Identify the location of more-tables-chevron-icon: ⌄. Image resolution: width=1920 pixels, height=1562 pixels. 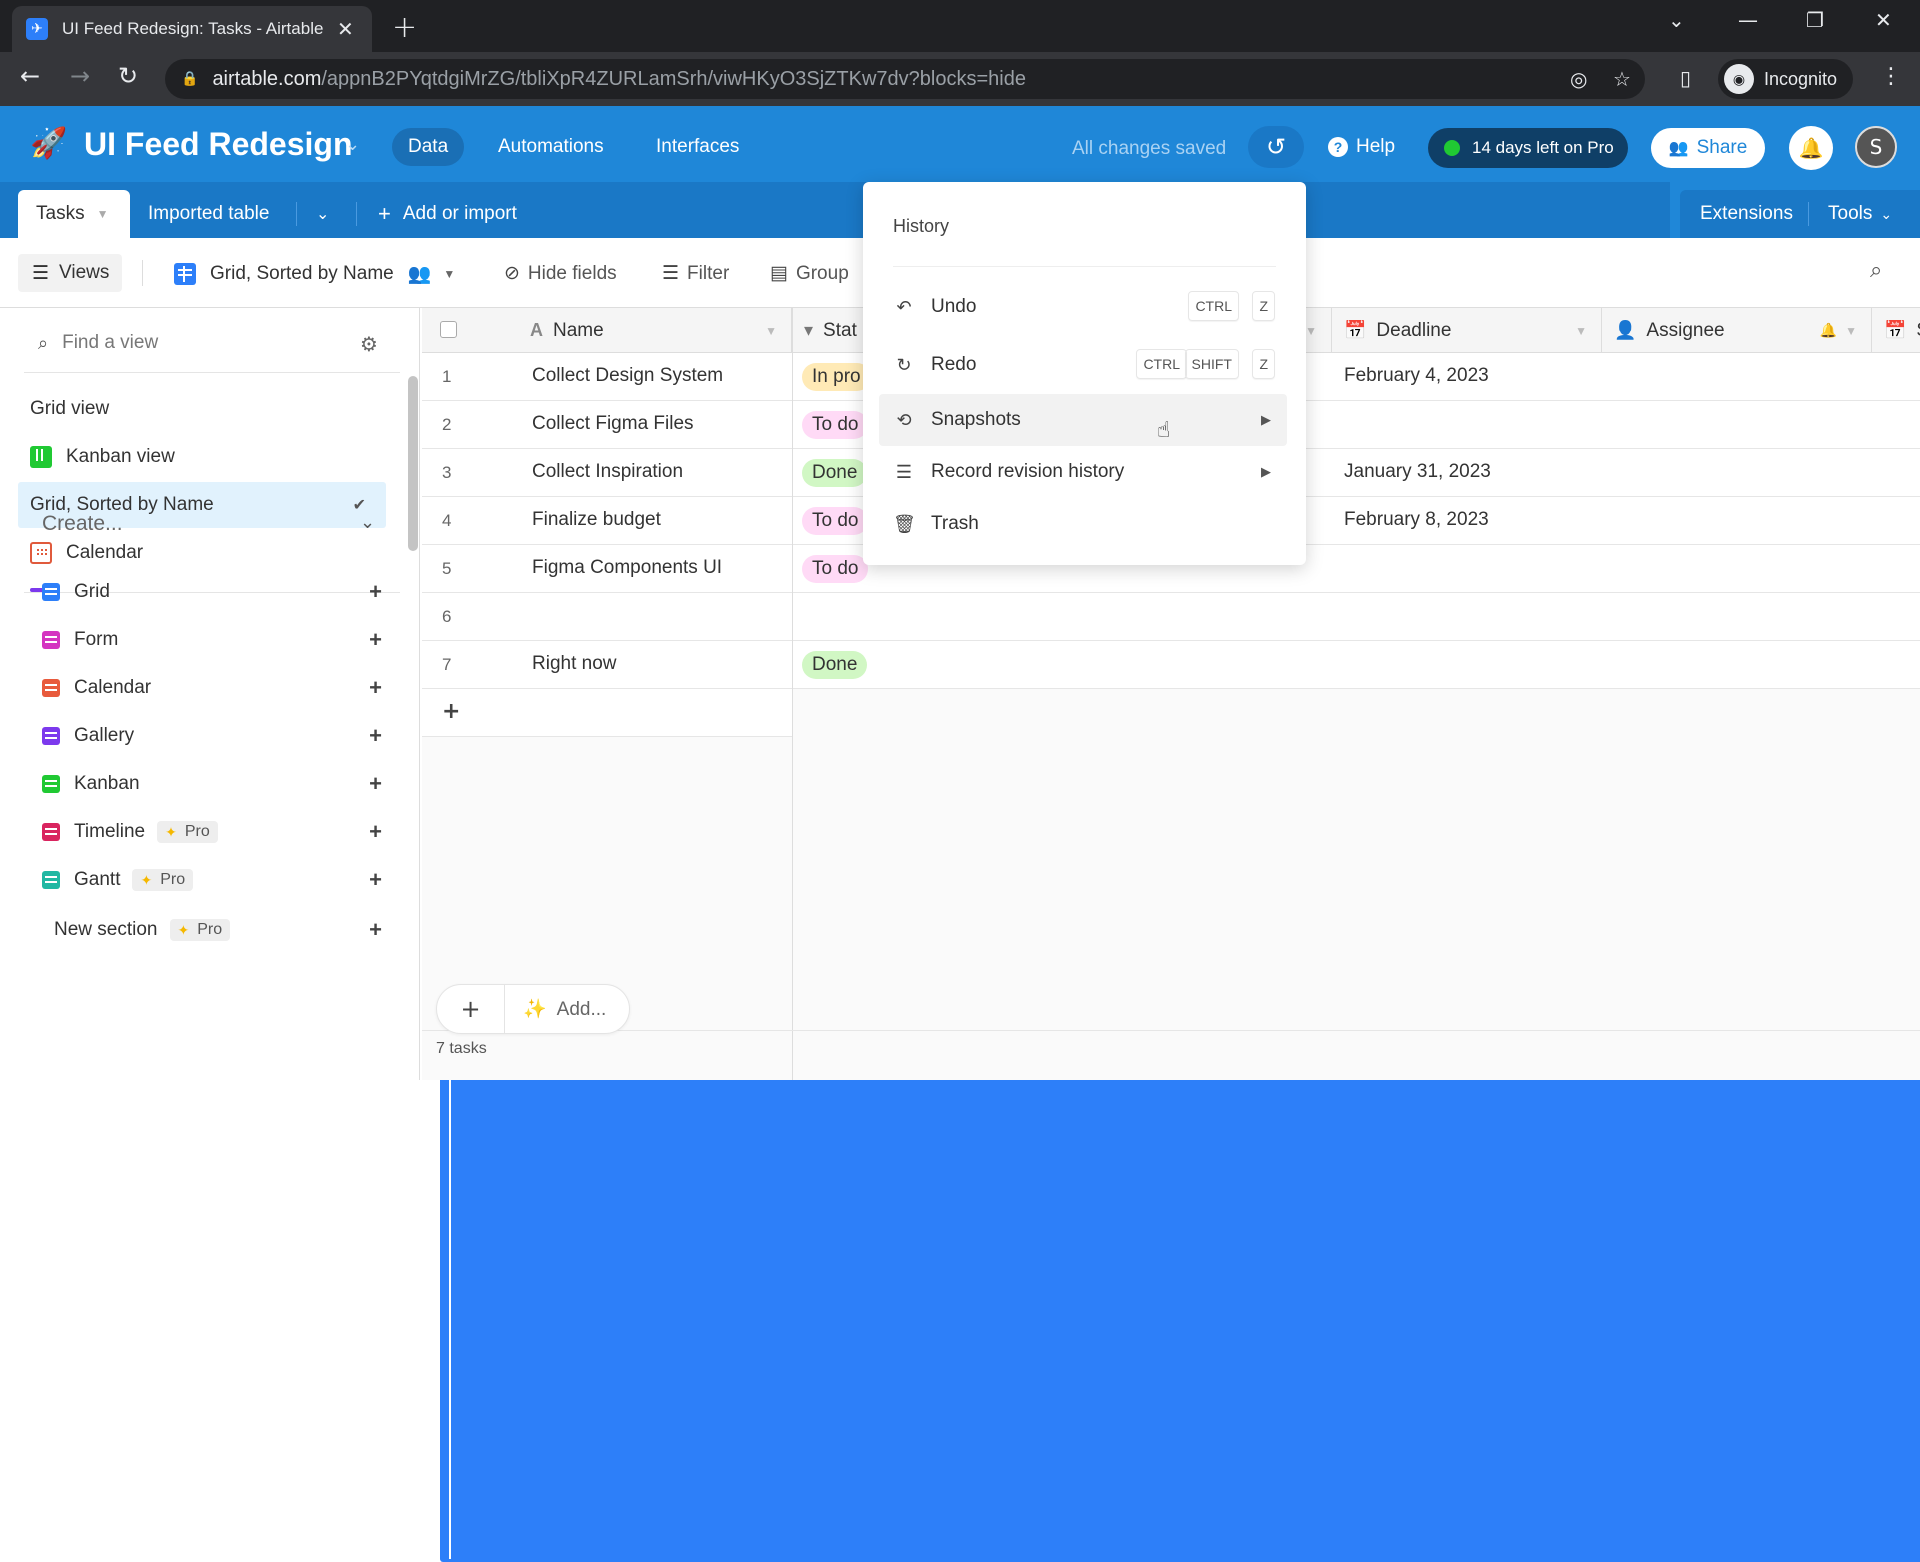
(322, 214).